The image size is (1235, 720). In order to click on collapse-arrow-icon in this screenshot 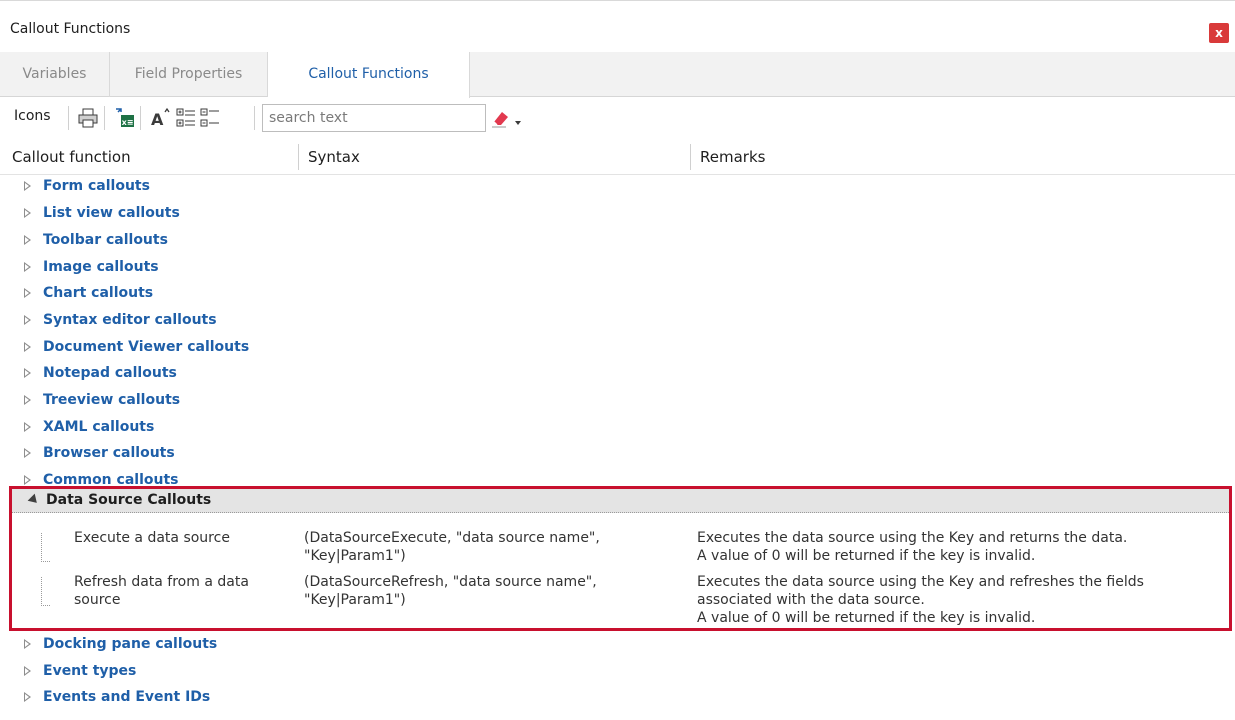, I will do `click(34, 500)`.